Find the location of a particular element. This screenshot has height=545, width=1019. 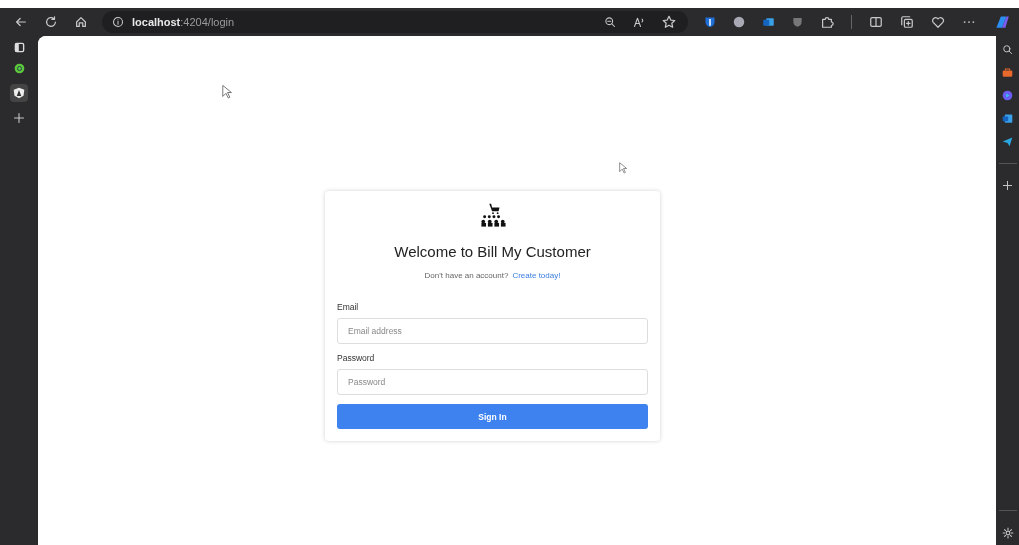

star-icon is located at coordinates (669, 22).